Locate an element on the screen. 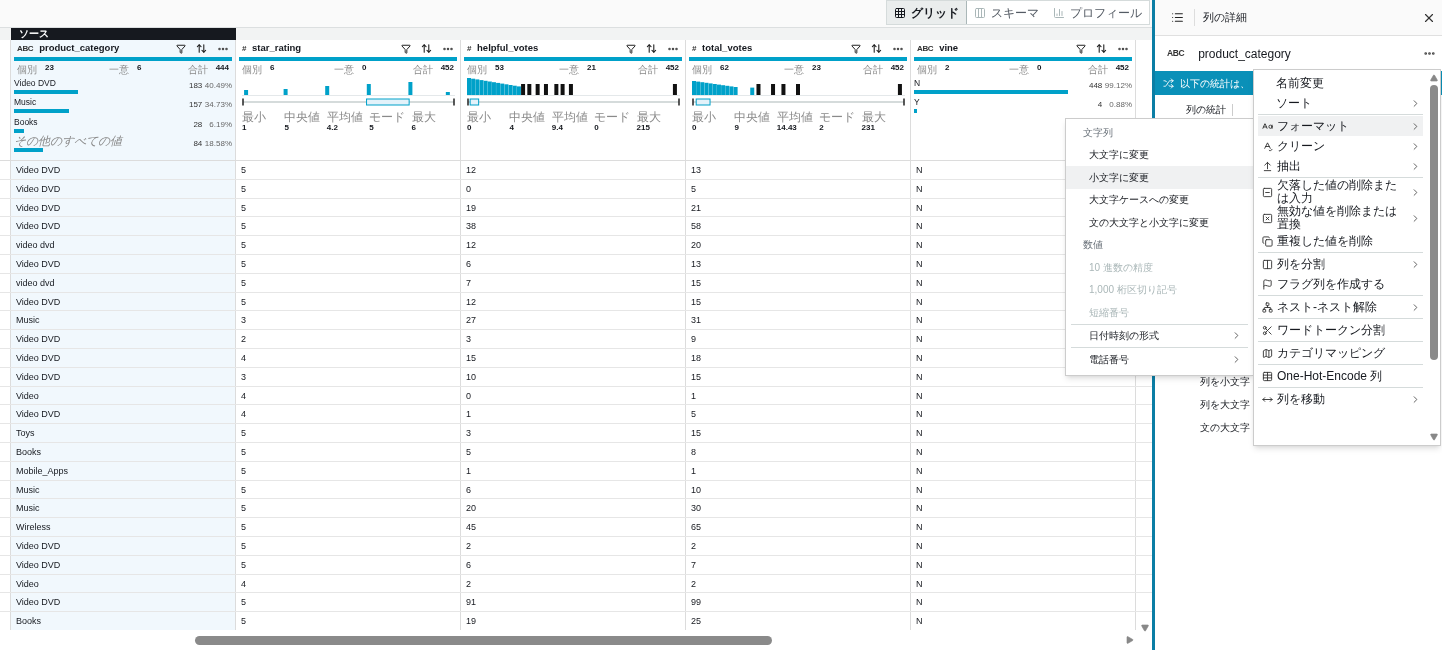  table-cell: Books is located at coordinates (123, 621).